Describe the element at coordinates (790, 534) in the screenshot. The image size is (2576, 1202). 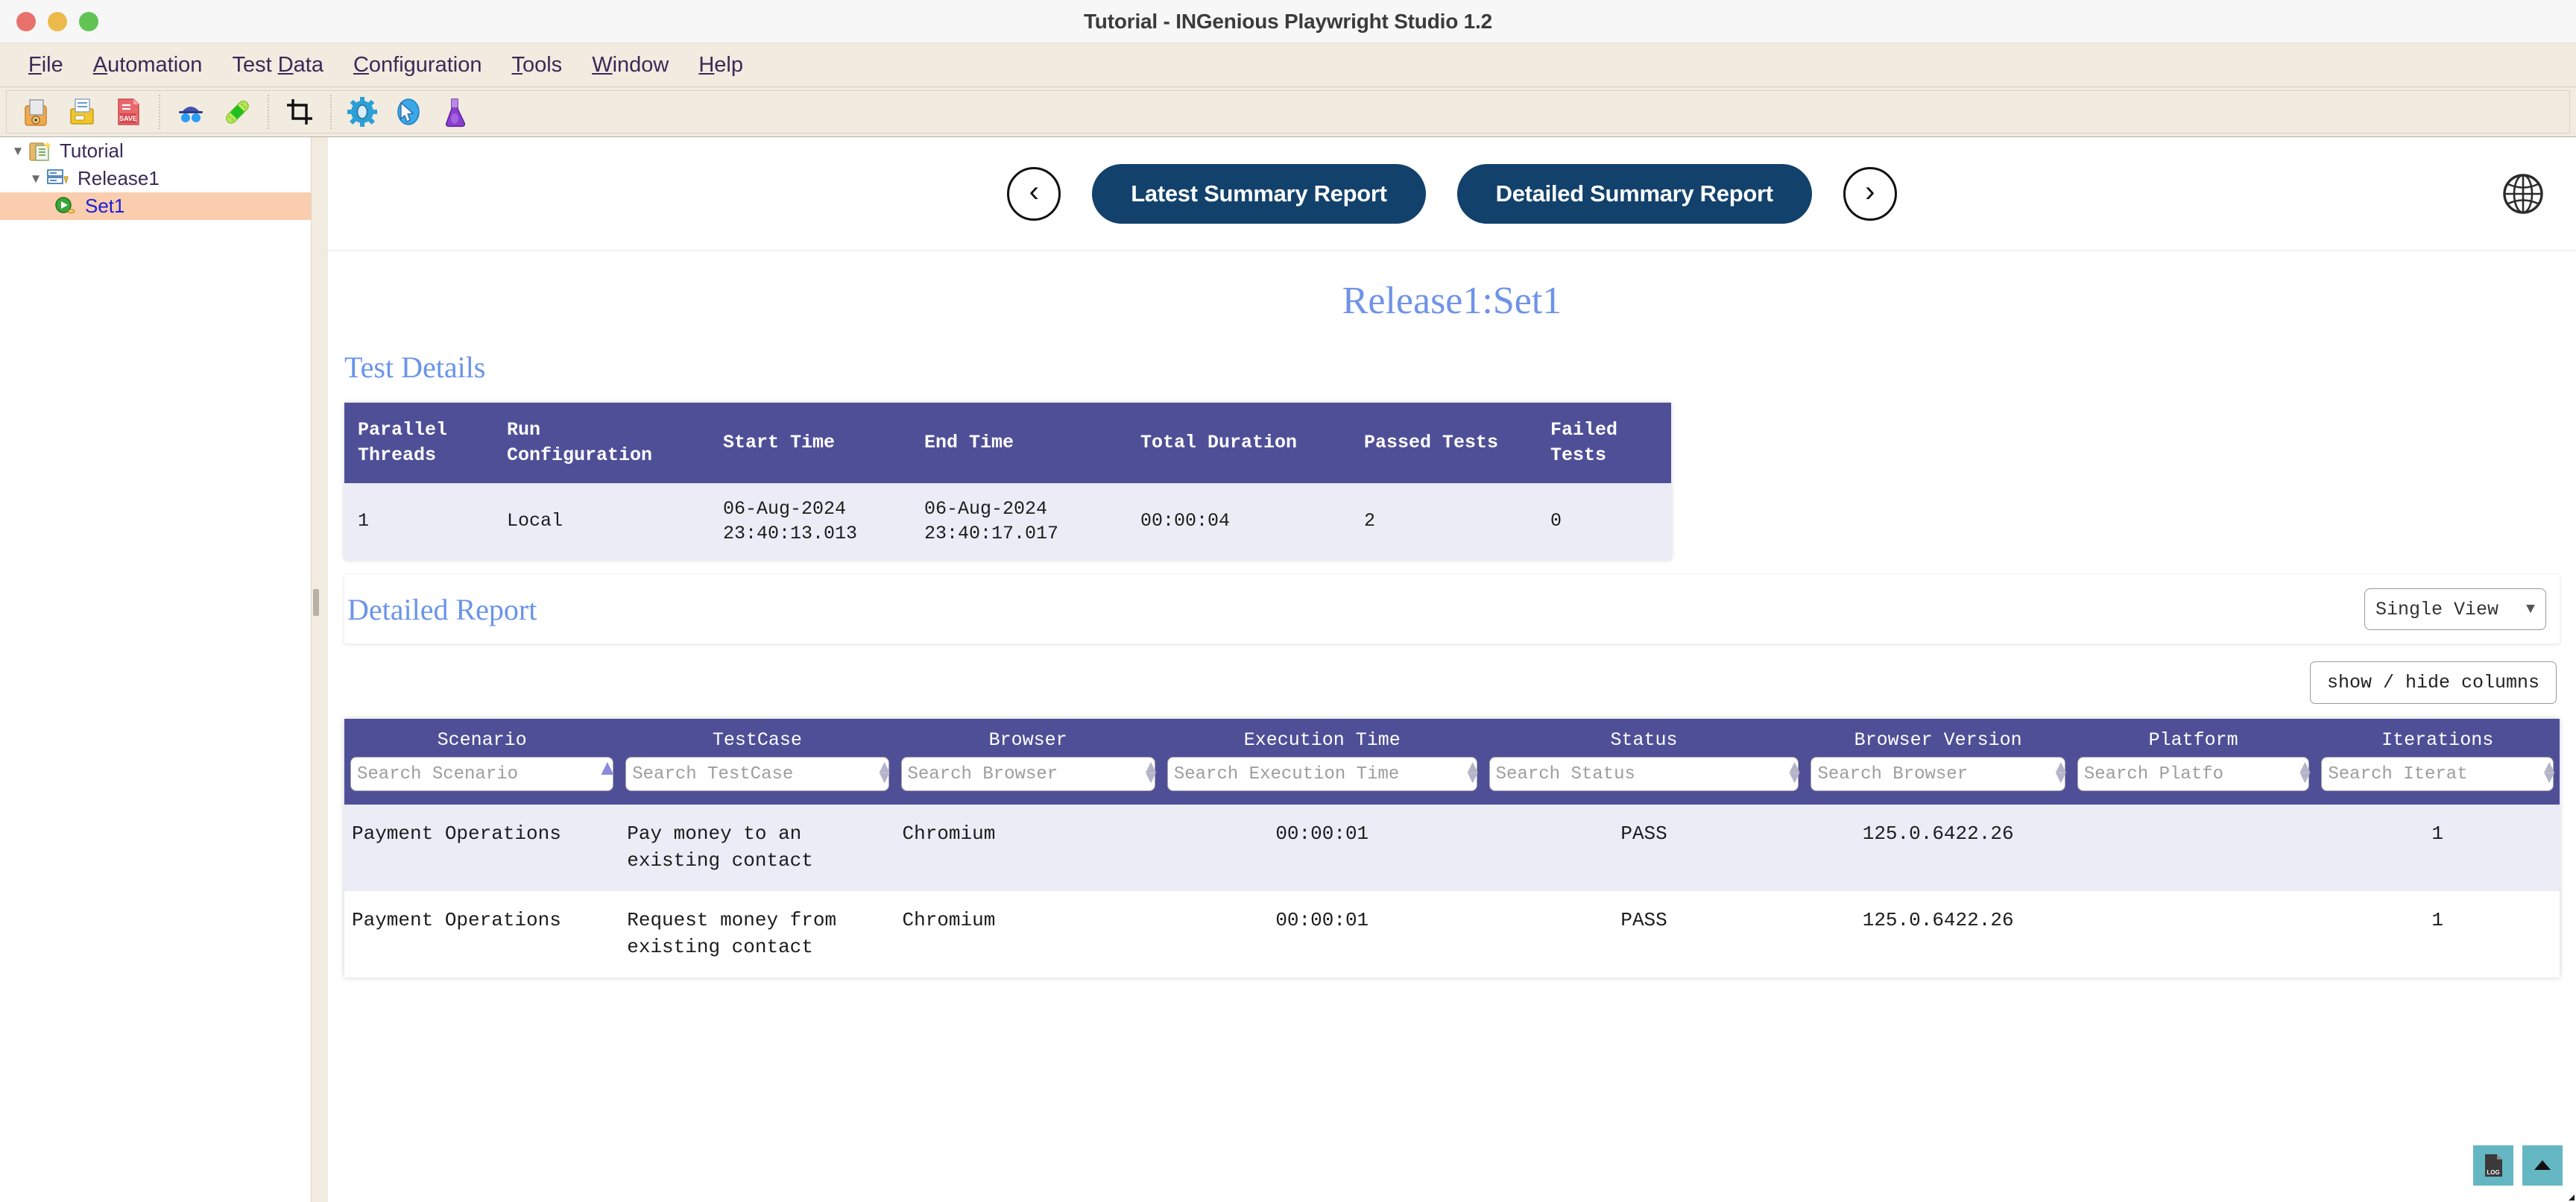
I see `start-time-clock: 23:40:13.013` at that location.